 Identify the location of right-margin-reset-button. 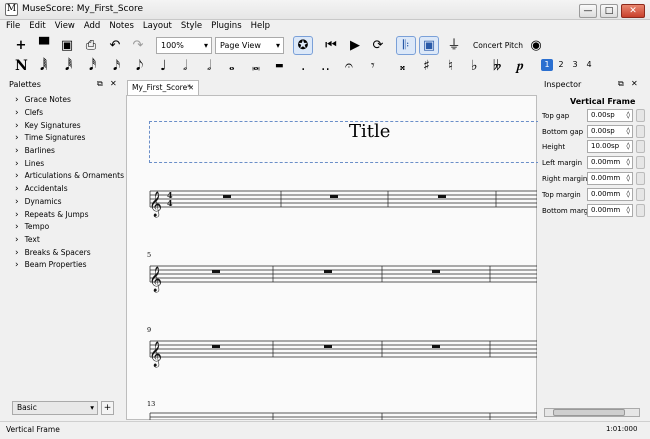
(640, 178).